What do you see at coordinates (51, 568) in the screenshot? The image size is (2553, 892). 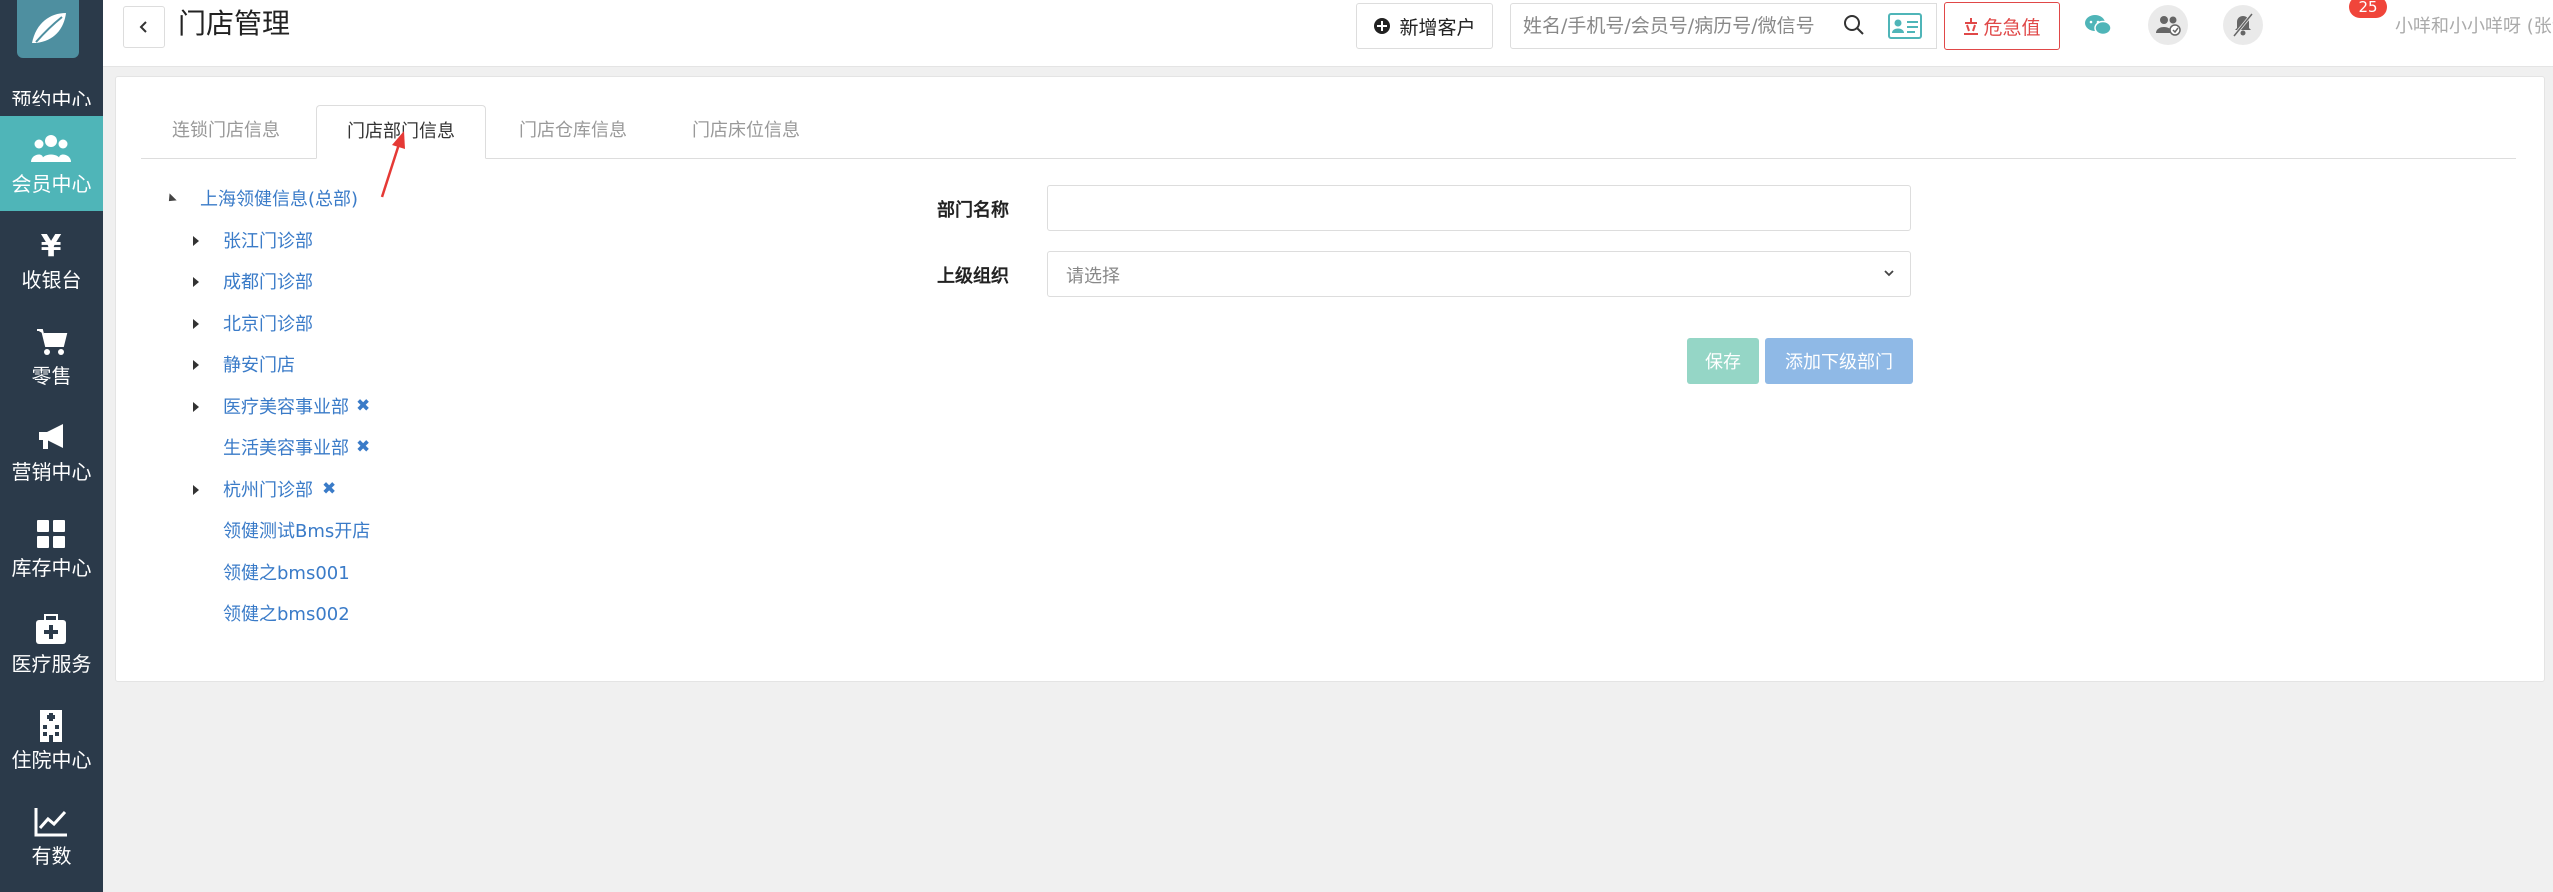 I see `sidebar-item-label: 库存中心` at bounding box center [51, 568].